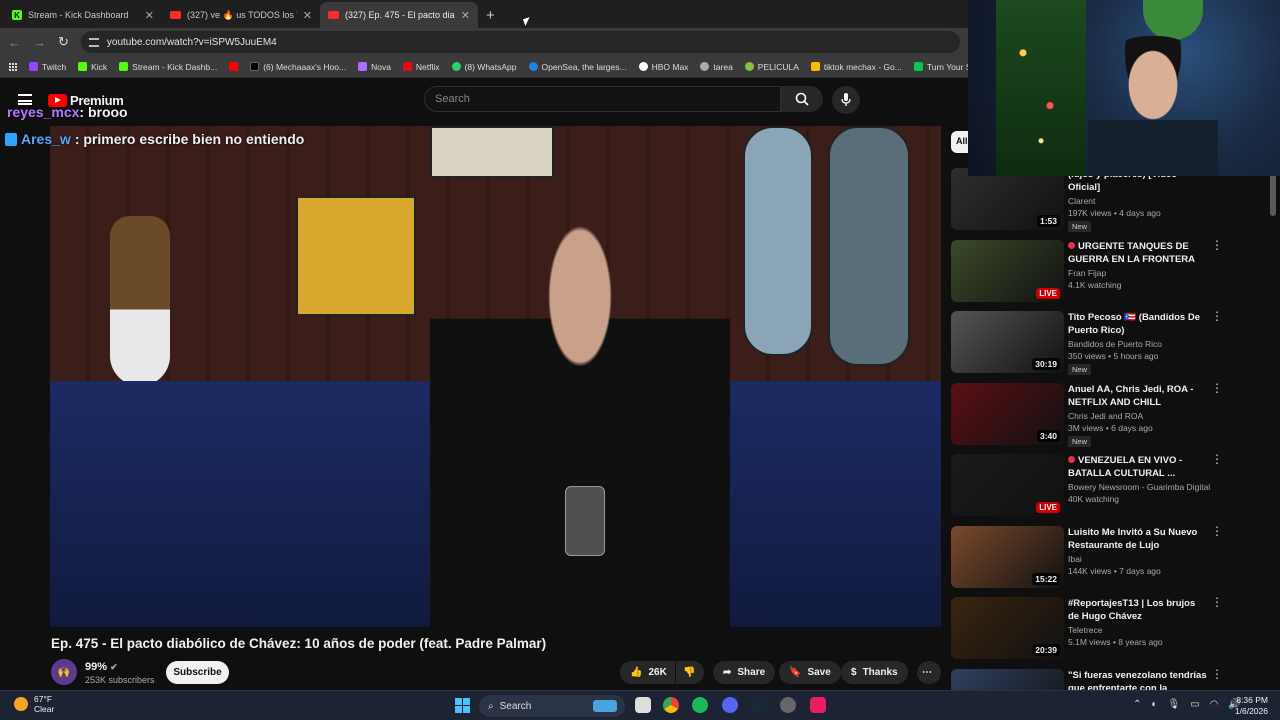  I want to click on mic-tray-icon: 🎙, so click(1173, 704).